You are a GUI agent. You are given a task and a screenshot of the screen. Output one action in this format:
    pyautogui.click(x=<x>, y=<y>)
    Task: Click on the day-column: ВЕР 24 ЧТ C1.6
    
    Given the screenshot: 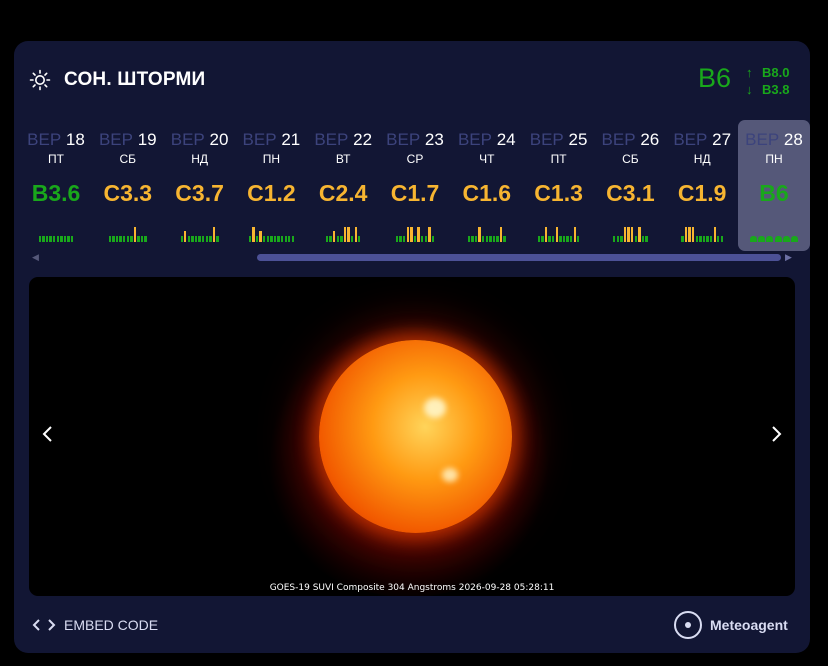 What is the action you would take?
    pyautogui.click(x=487, y=185)
    